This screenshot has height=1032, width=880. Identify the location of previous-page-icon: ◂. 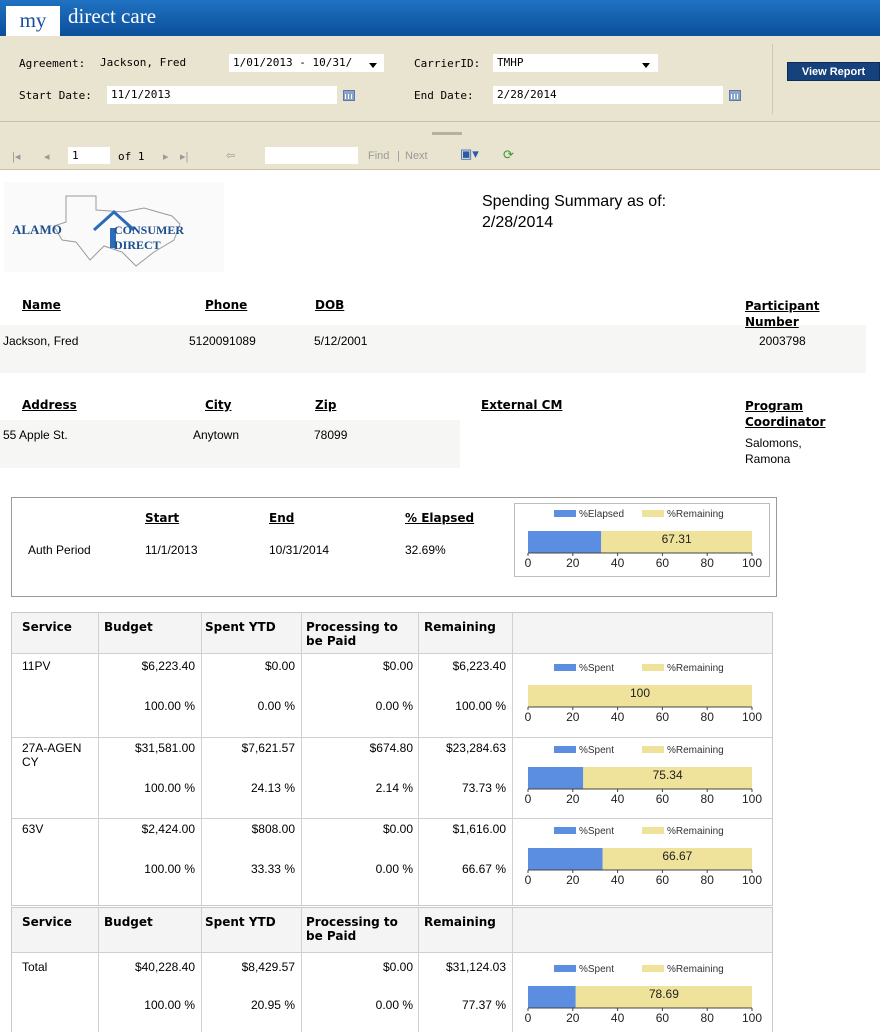
(47, 156).